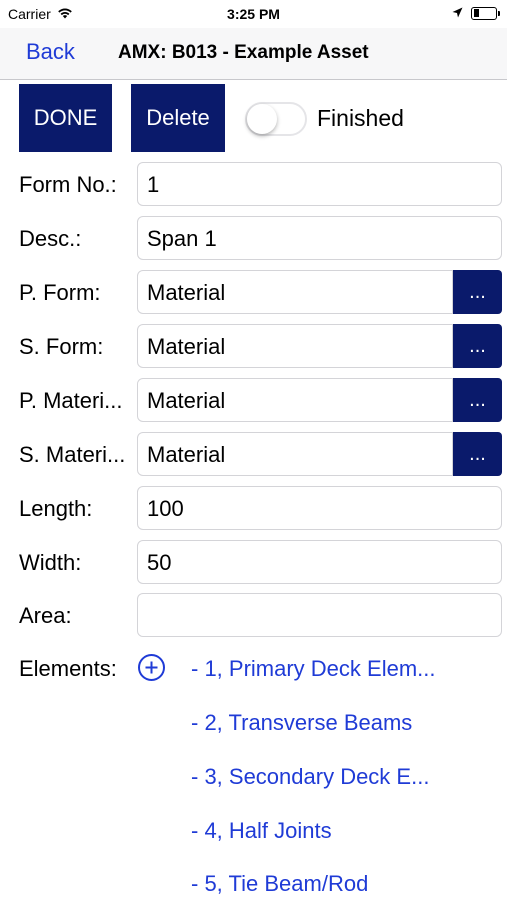 Image resolution: width=507 pixels, height=900 pixels. I want to click on p-form-label: P. Form:, so click(60, 292).